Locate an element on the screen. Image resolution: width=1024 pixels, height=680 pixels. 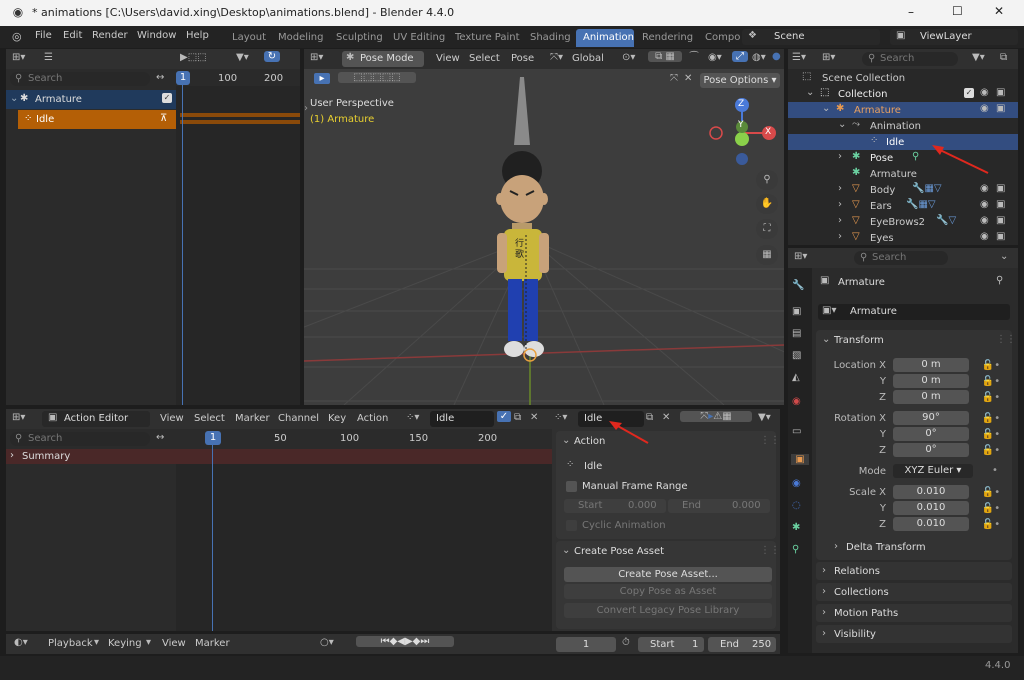
menu-view: View is located at coordinates (172, 418).